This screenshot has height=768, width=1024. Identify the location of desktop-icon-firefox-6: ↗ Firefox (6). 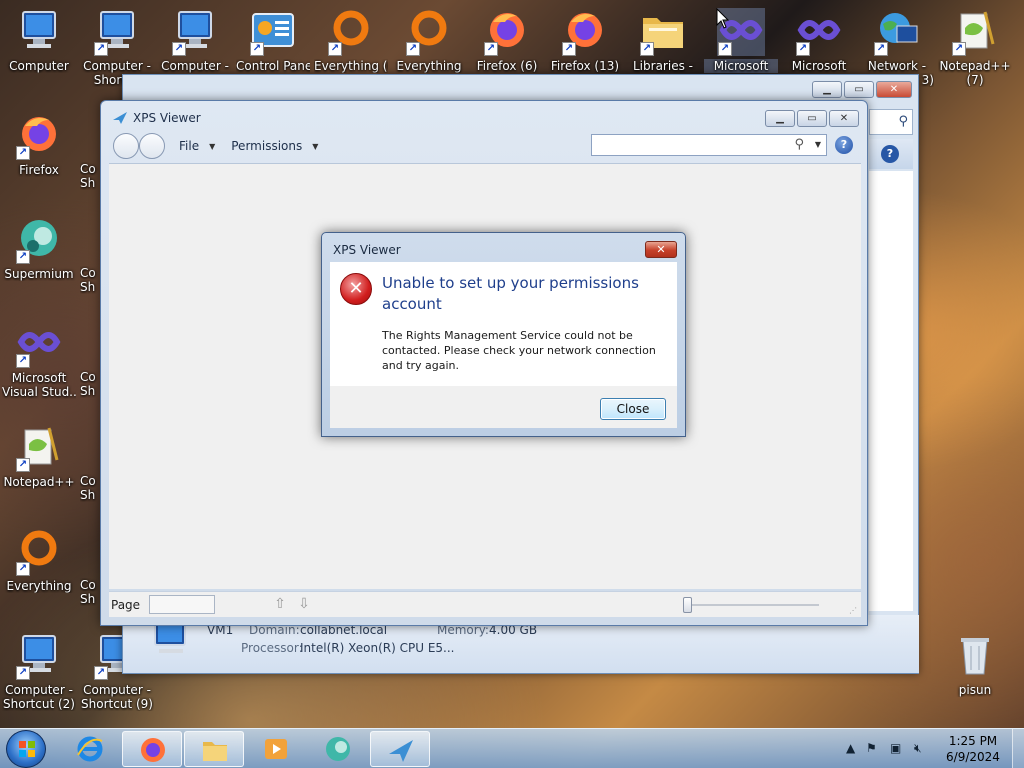
(507, 40).